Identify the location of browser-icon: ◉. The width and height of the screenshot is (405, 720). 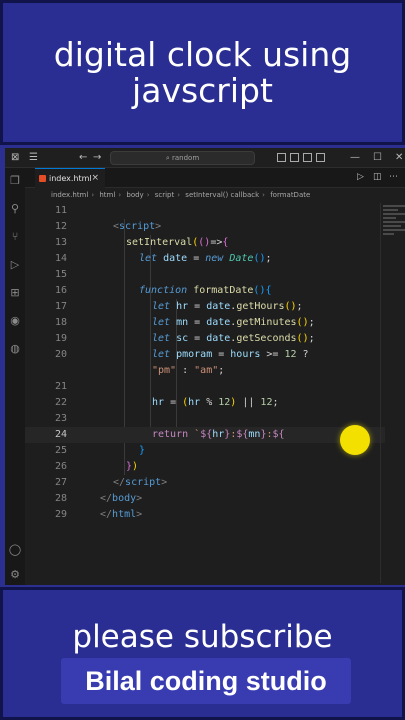
(15, 321).